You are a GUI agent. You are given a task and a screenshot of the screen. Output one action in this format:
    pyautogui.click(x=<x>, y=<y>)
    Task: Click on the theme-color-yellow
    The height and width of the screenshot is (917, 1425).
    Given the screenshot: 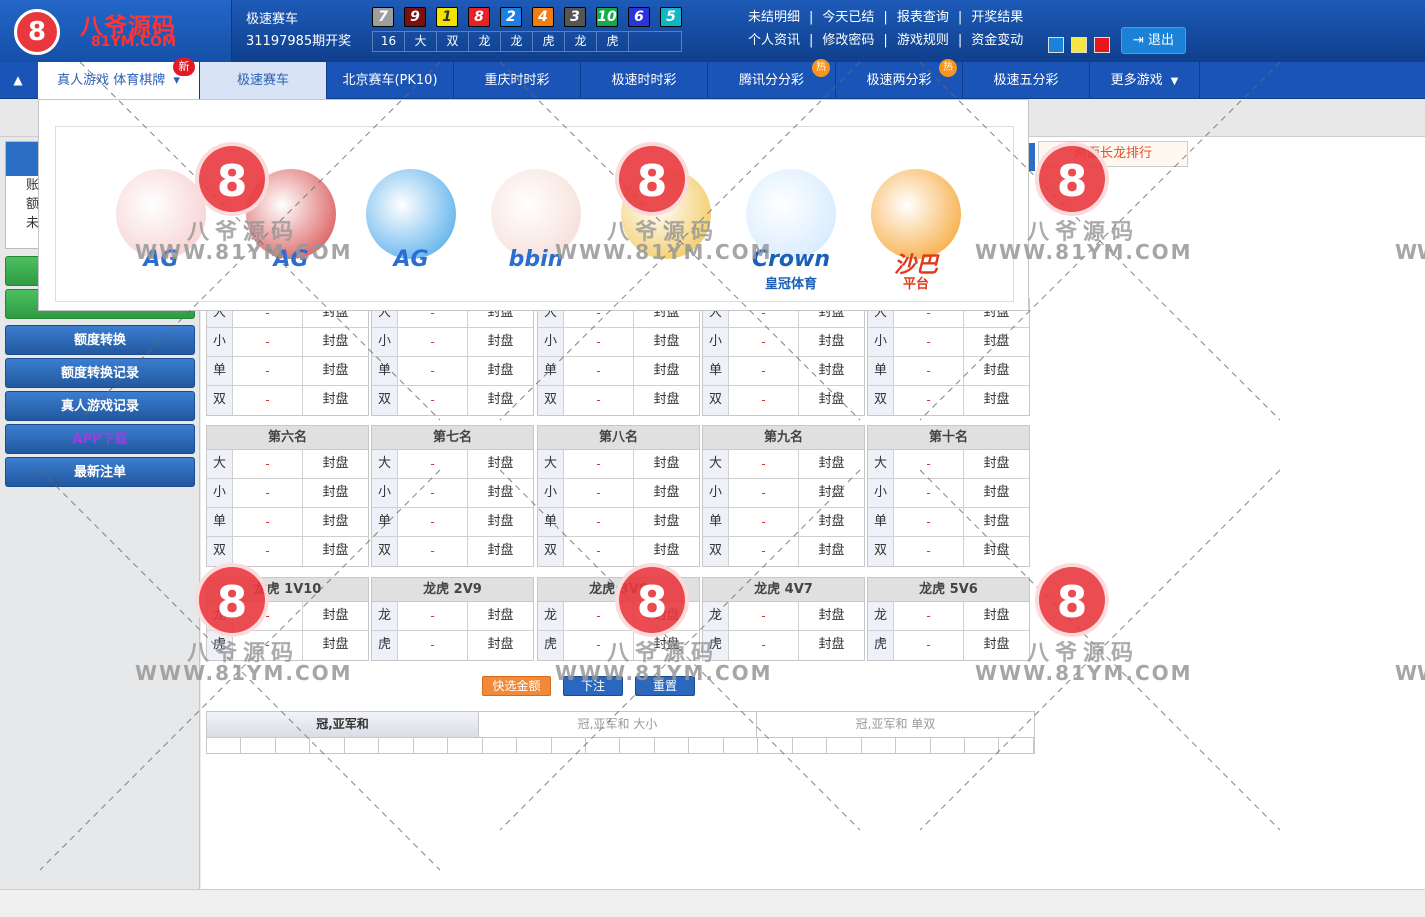 What is the action you would take?
    pyautogui.click(x=1079, y=45)
    